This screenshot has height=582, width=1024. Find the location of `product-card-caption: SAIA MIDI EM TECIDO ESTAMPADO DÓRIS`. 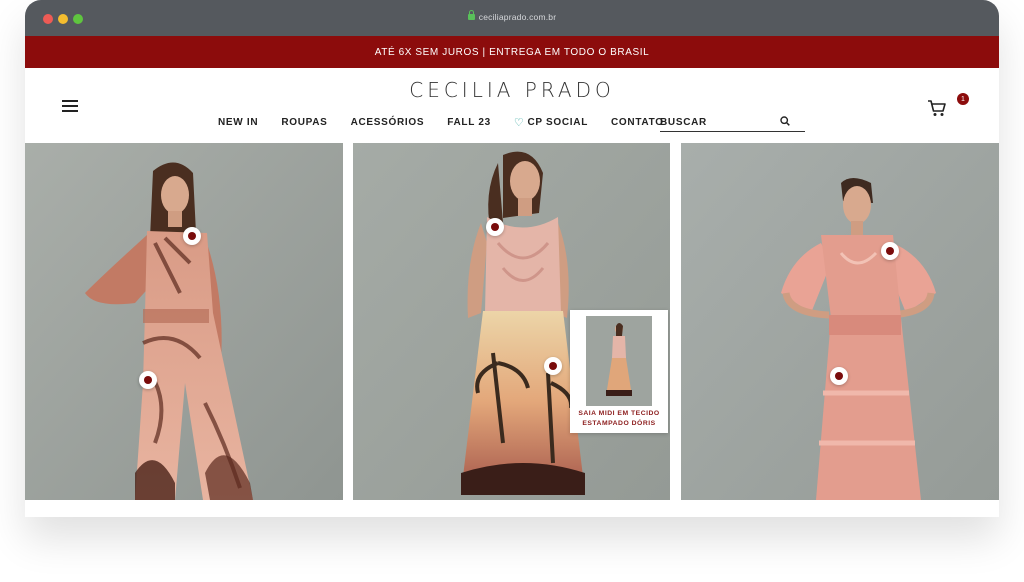

product-card-caption: SAIA MIDI EM TECIDO ESTAMPADO DÓRIS is located at coordinates (619, 419).